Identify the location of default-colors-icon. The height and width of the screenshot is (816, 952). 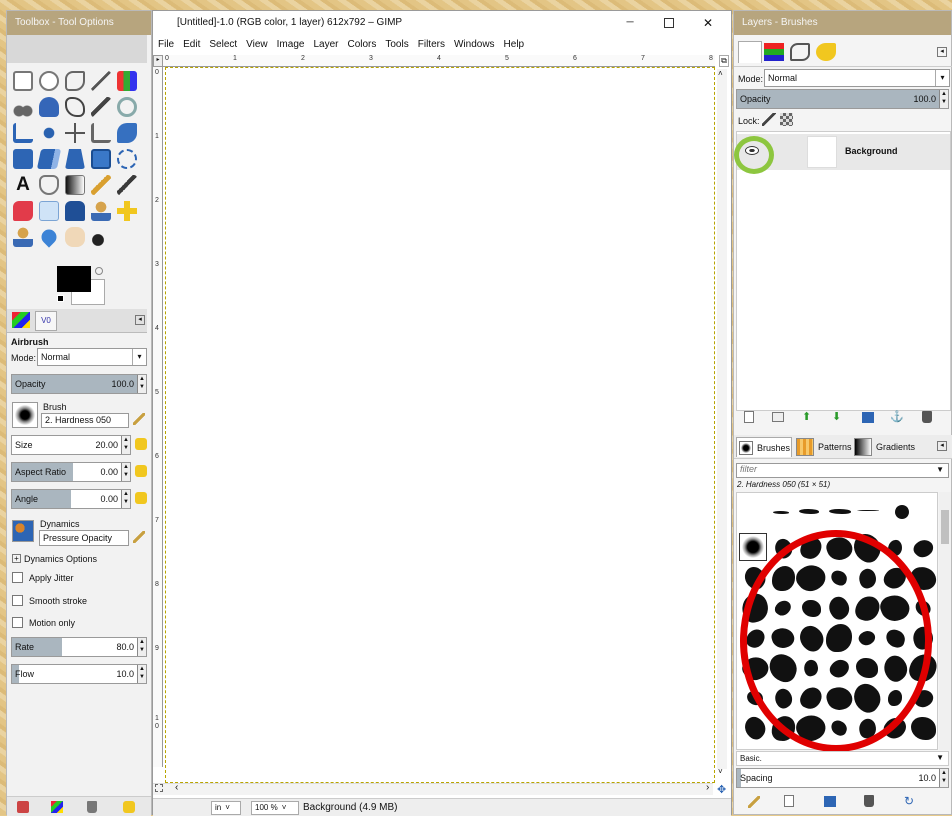
(60, 298).